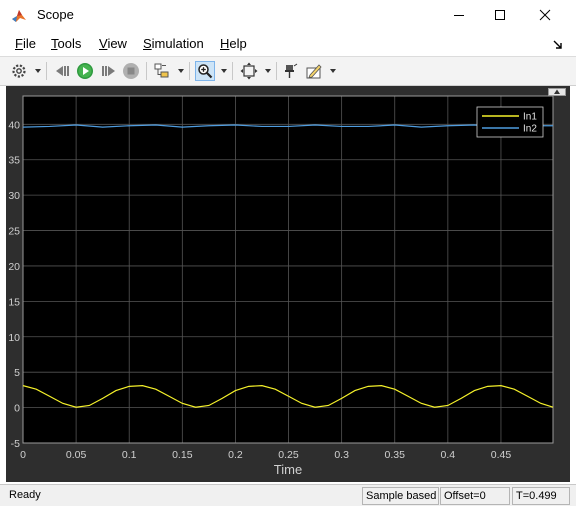 This screenshot has width=576, height=514. What do you see at coordinates (448, 455) in the screenshot?
I see `x-tick-label: 0.4` at bounding box center [448, 455].